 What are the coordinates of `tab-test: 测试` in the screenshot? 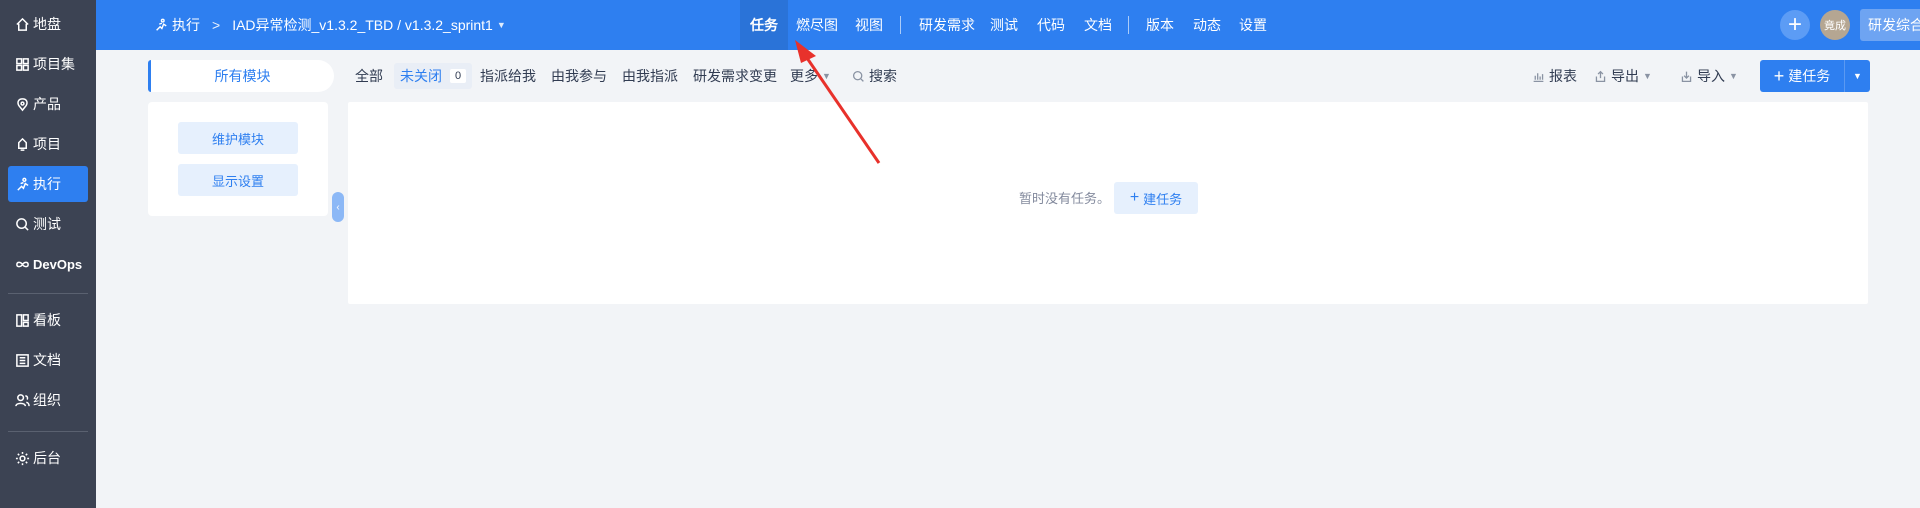 It's located at (1004, 25).